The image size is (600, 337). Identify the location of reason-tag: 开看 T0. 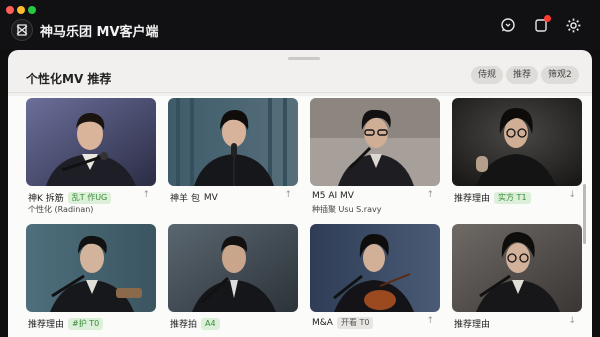
(355, 323).